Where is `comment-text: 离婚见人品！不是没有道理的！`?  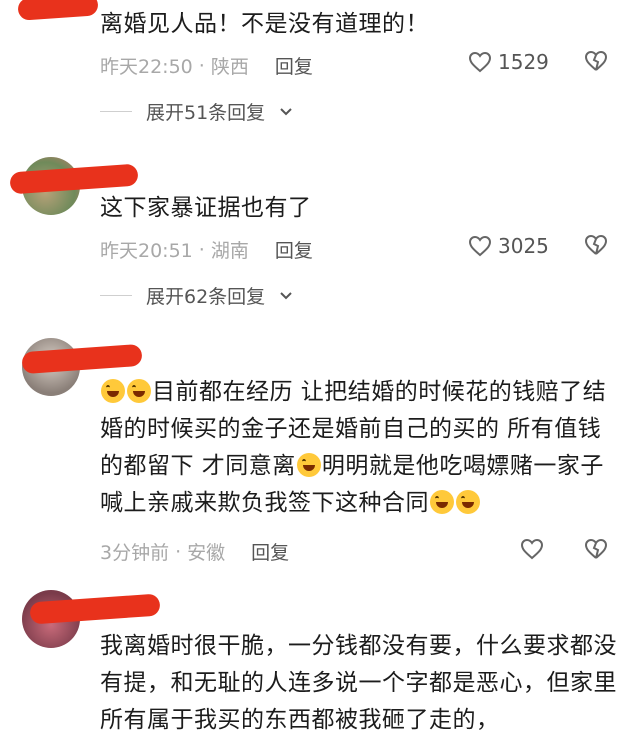
comment-text: 离婚见人品！不是没有道理的！ is located at coordinates (264, 24).